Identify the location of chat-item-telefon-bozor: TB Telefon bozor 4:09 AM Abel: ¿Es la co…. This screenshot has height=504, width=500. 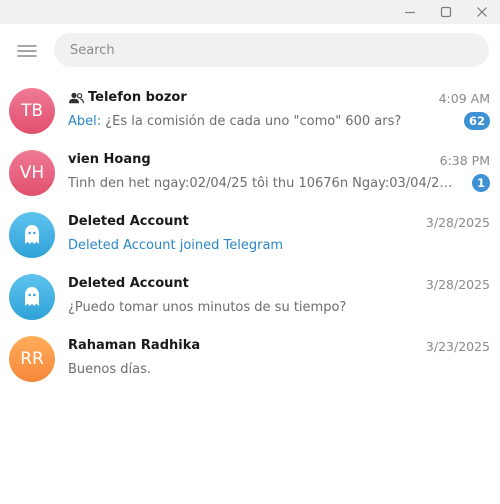
(250, 111).